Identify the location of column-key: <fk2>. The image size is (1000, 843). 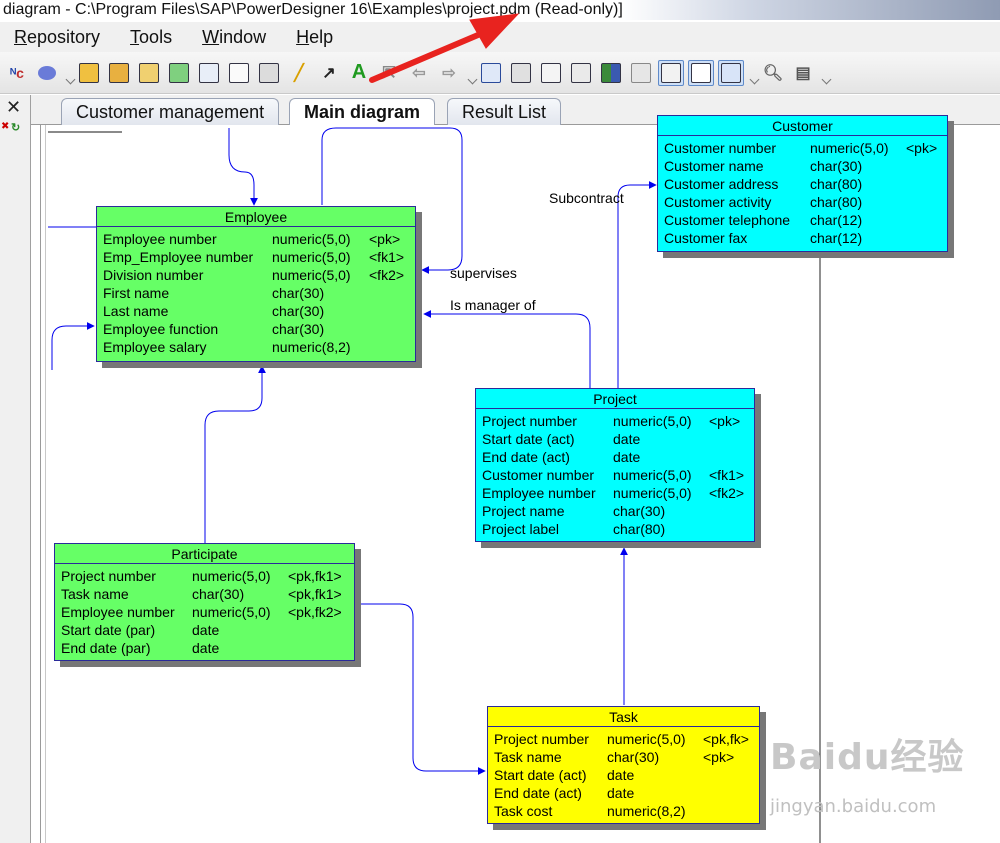
(387, 275).